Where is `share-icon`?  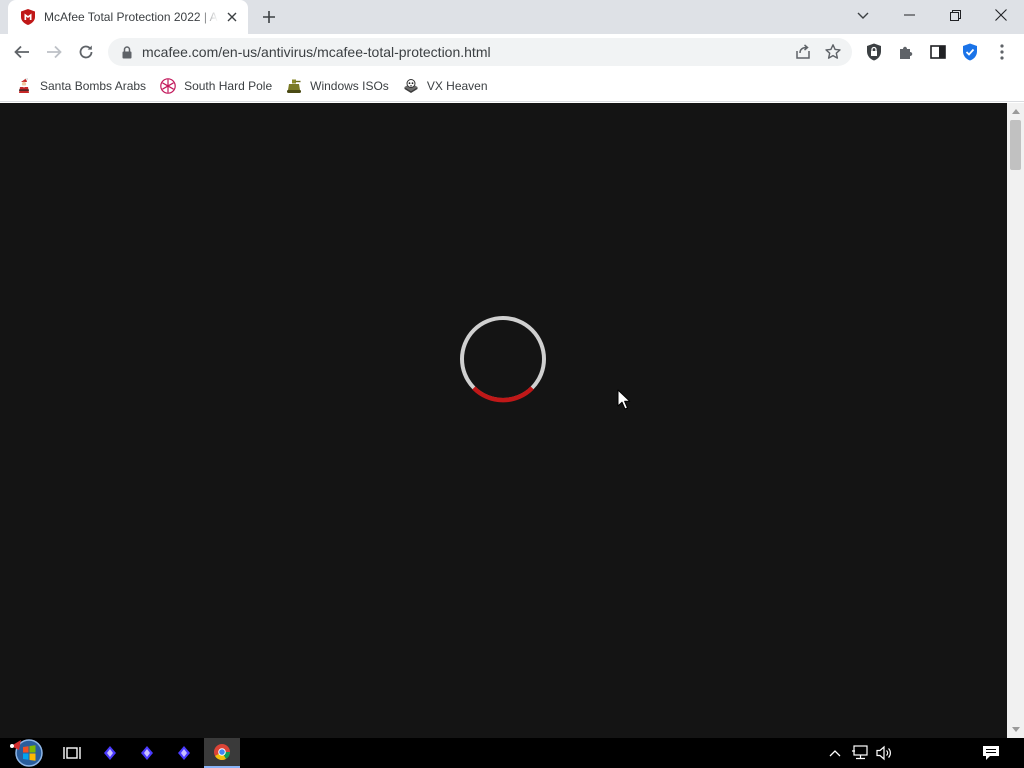 share-icon is located at coordinates (803, 52).